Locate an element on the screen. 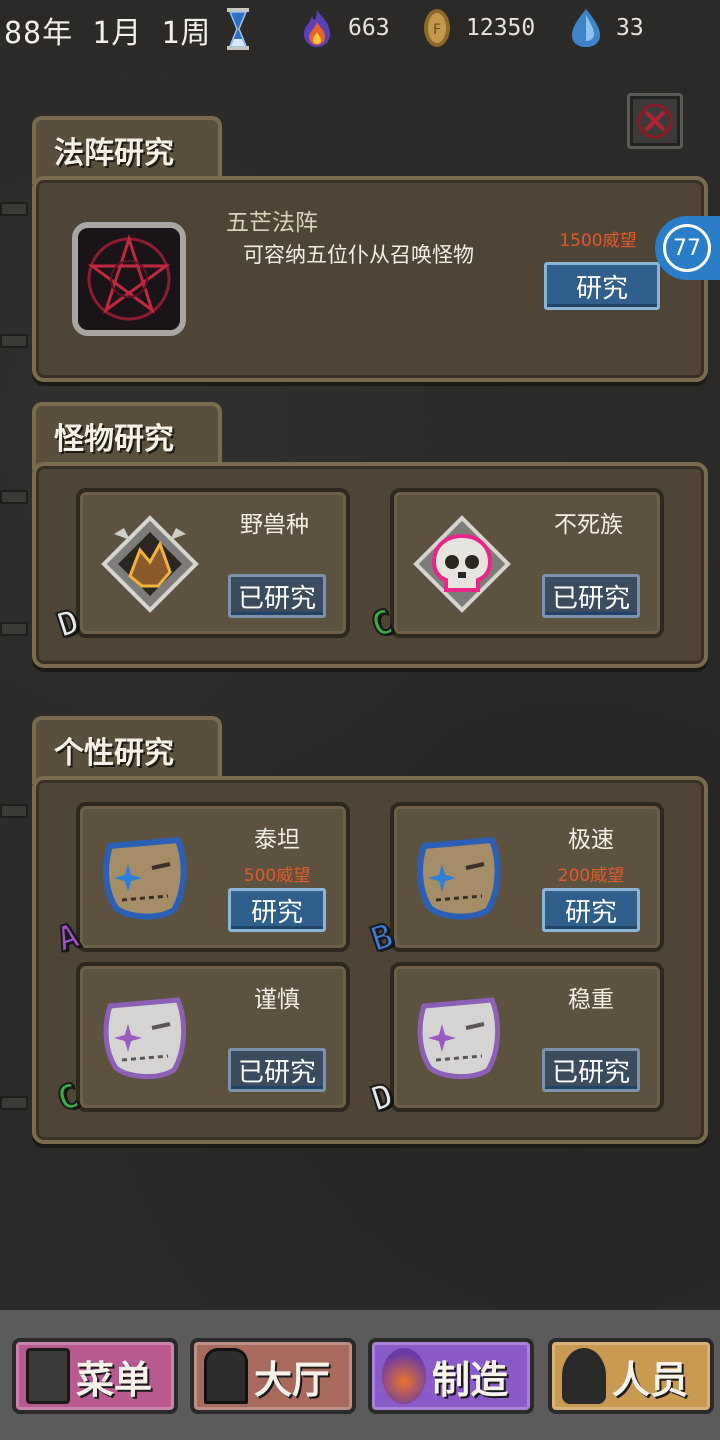 This screenshot has width=720, height=1440. beast-emblem-icon is located at coordinates (150, 566).